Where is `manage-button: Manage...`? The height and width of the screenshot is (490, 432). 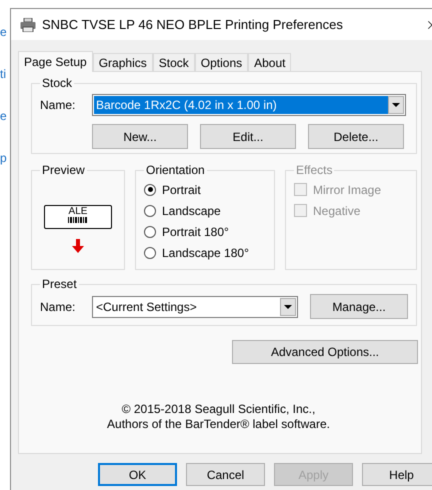 manage-button: Manage... is located at coordinates (359, 306).